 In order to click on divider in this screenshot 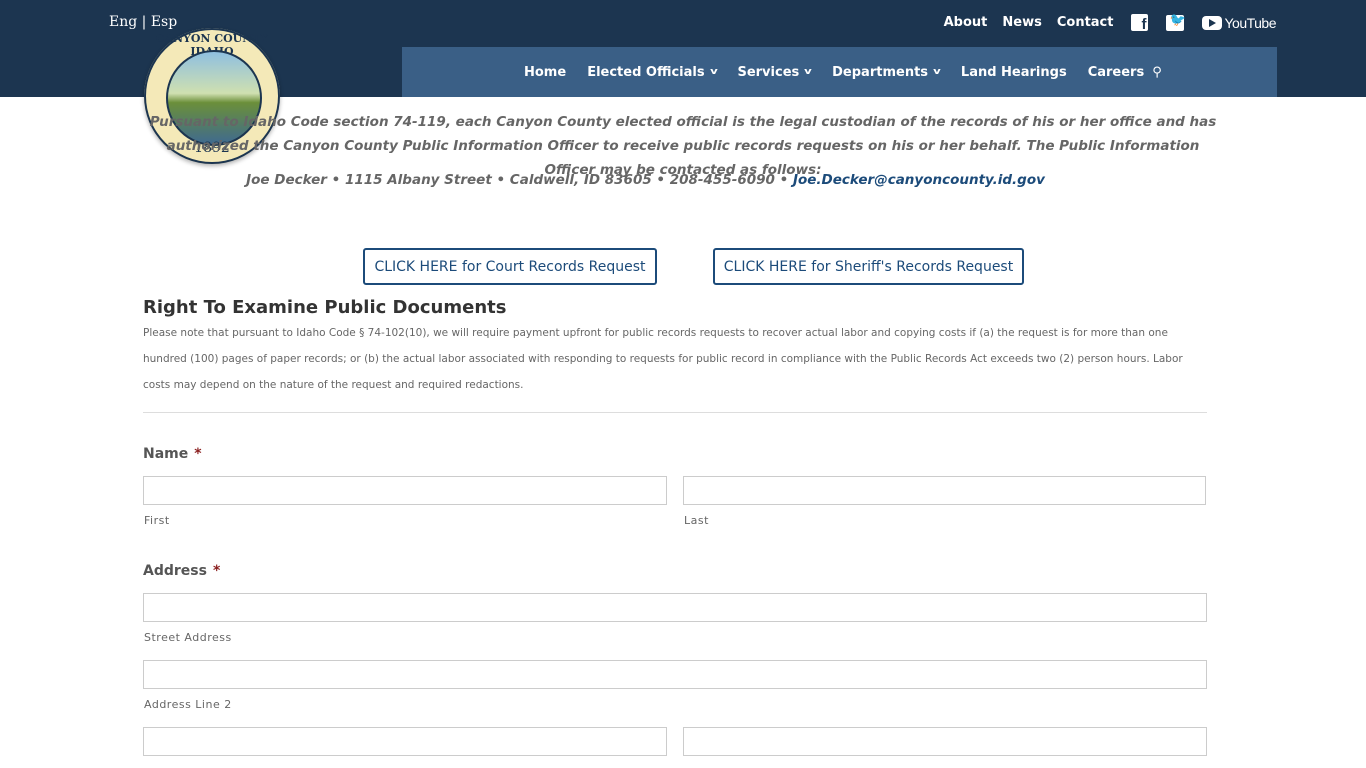, I will do `click(675, 412)`.